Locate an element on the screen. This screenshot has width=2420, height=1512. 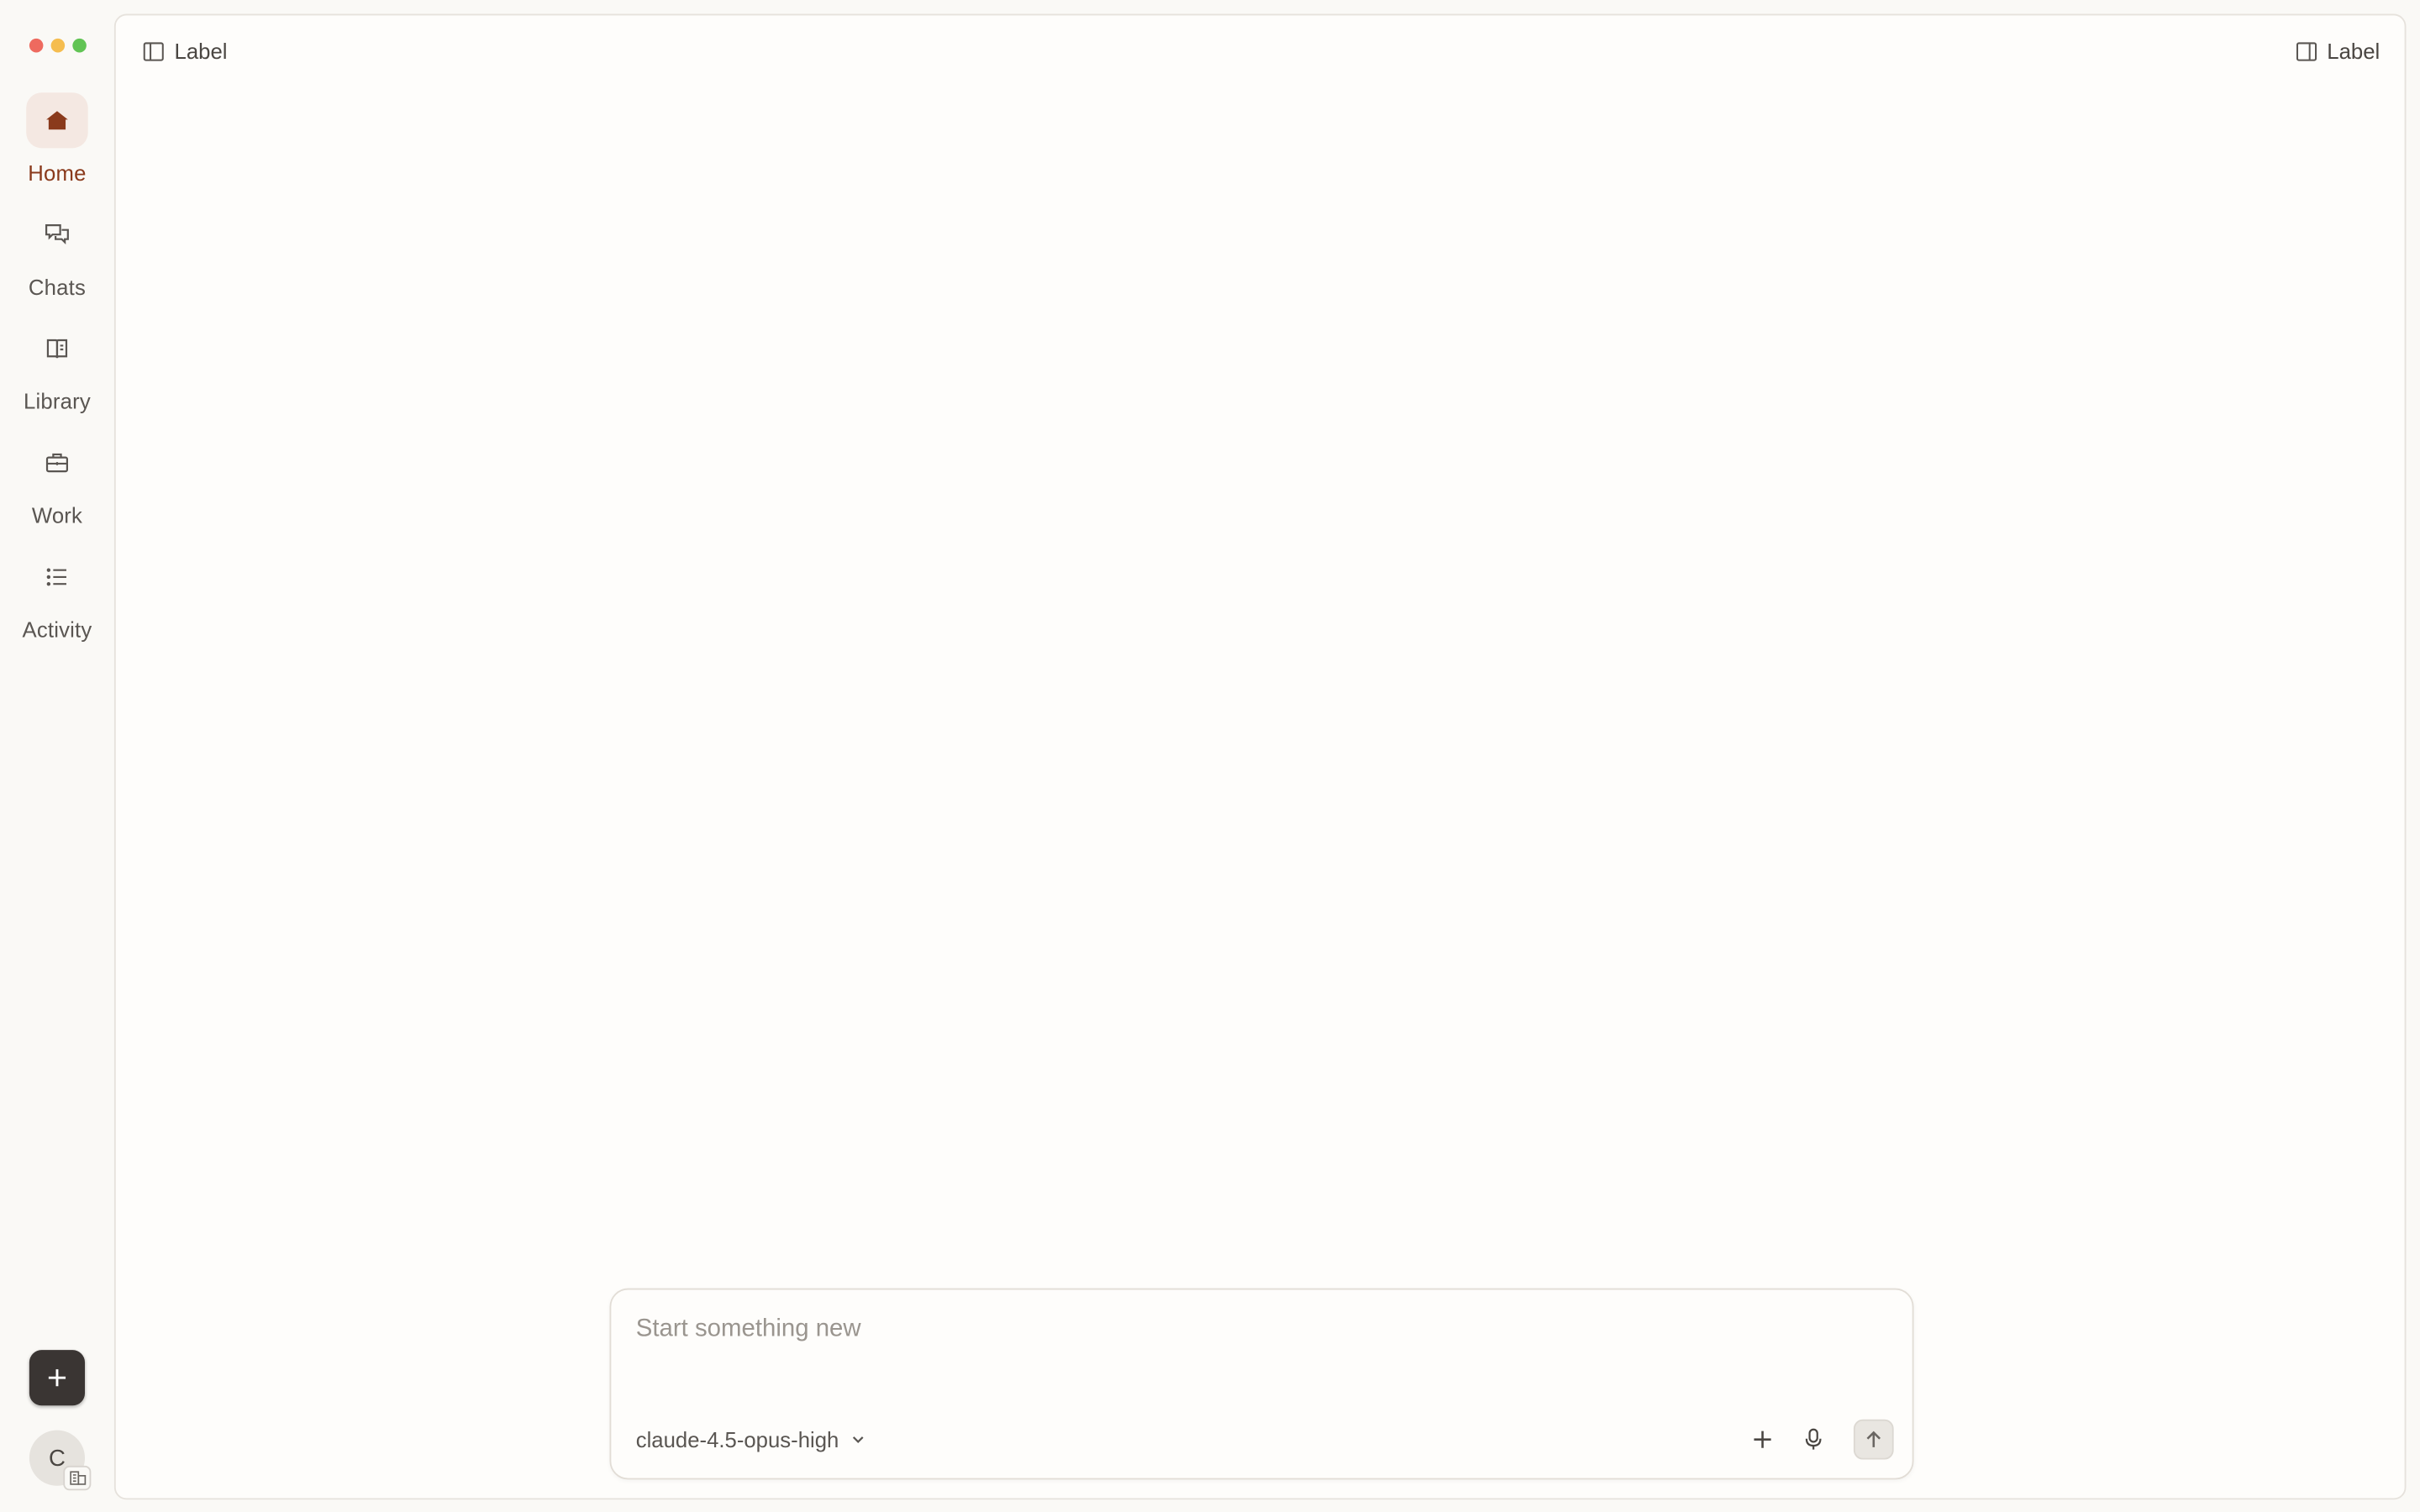
microphone-icon is located at coordinates (1813, 1439).